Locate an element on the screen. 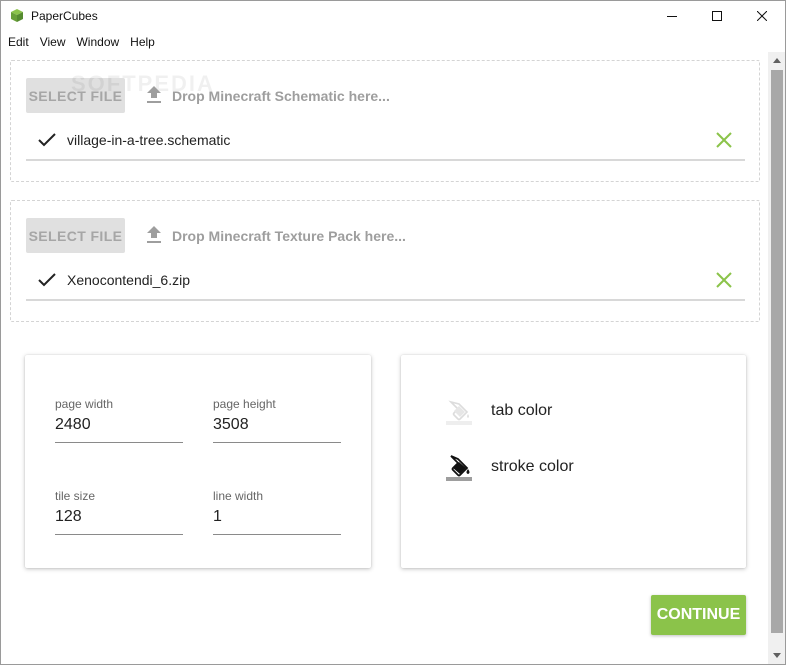  line-width-label: line width is located at coordinates (238, 496).